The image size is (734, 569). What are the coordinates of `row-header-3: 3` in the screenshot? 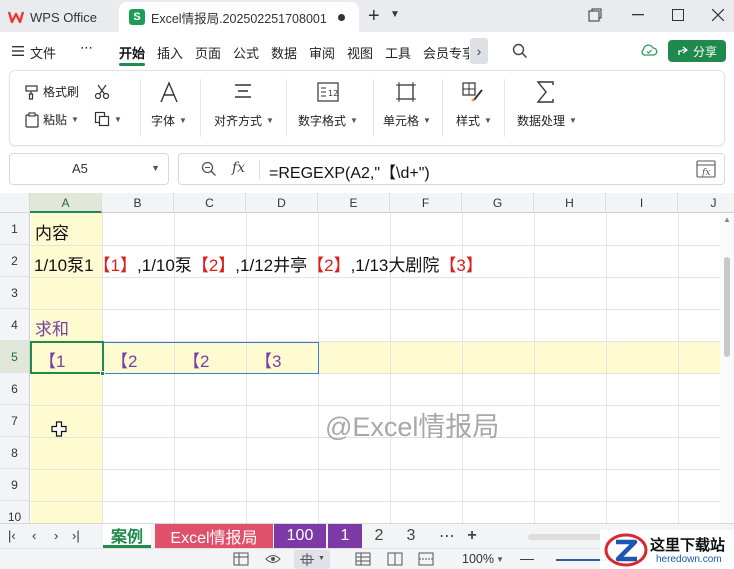 It's located at (15, 293).